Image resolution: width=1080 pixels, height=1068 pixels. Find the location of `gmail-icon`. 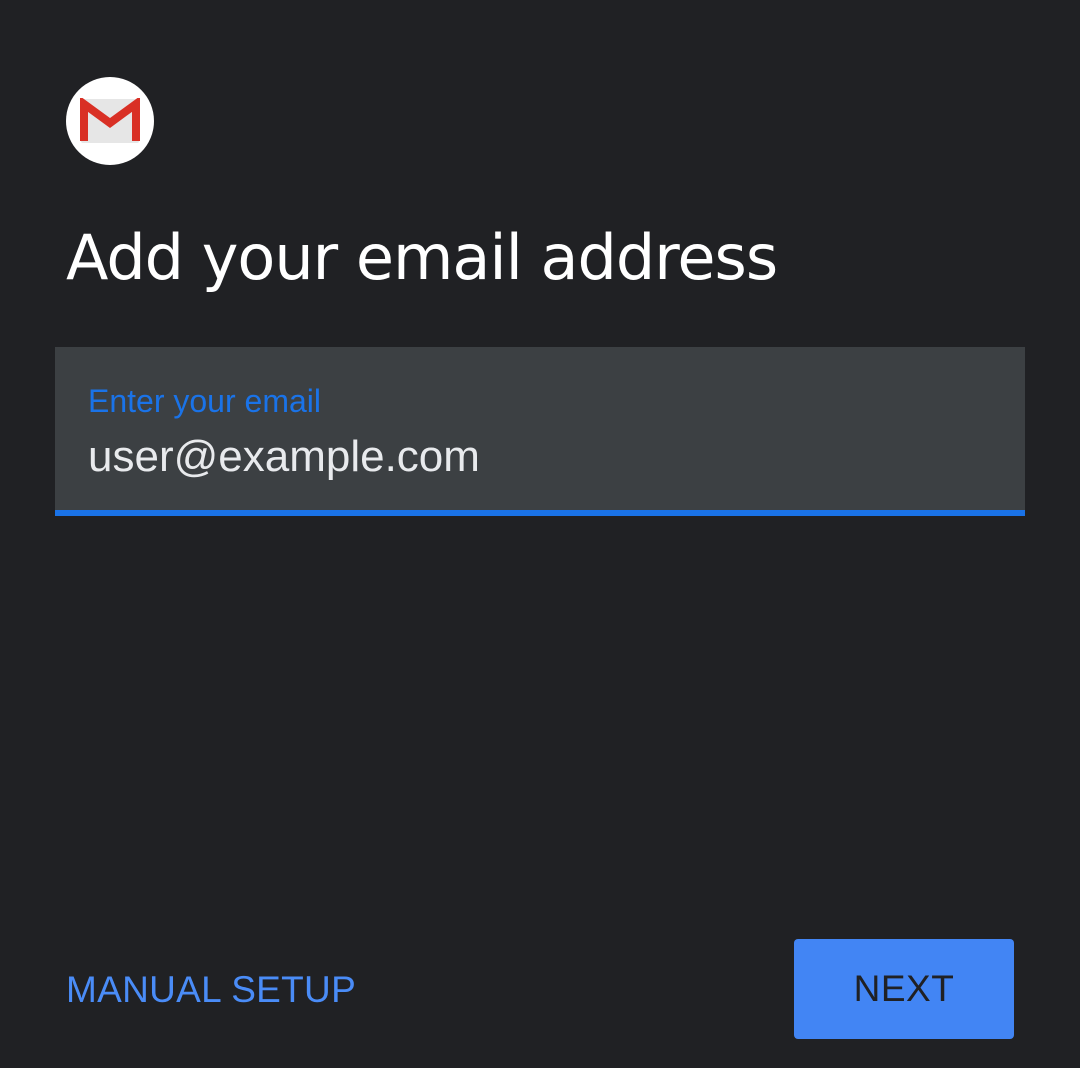

gmail-icon is located at coordinates (110, 120).